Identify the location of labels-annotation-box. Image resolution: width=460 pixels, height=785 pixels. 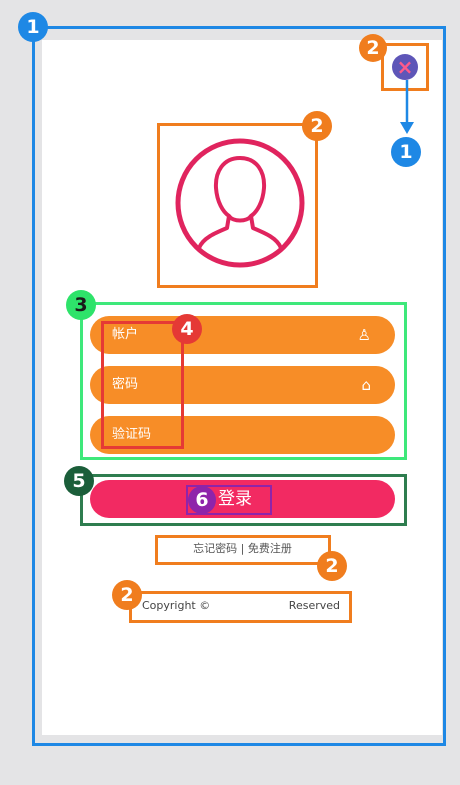
(142, 385).